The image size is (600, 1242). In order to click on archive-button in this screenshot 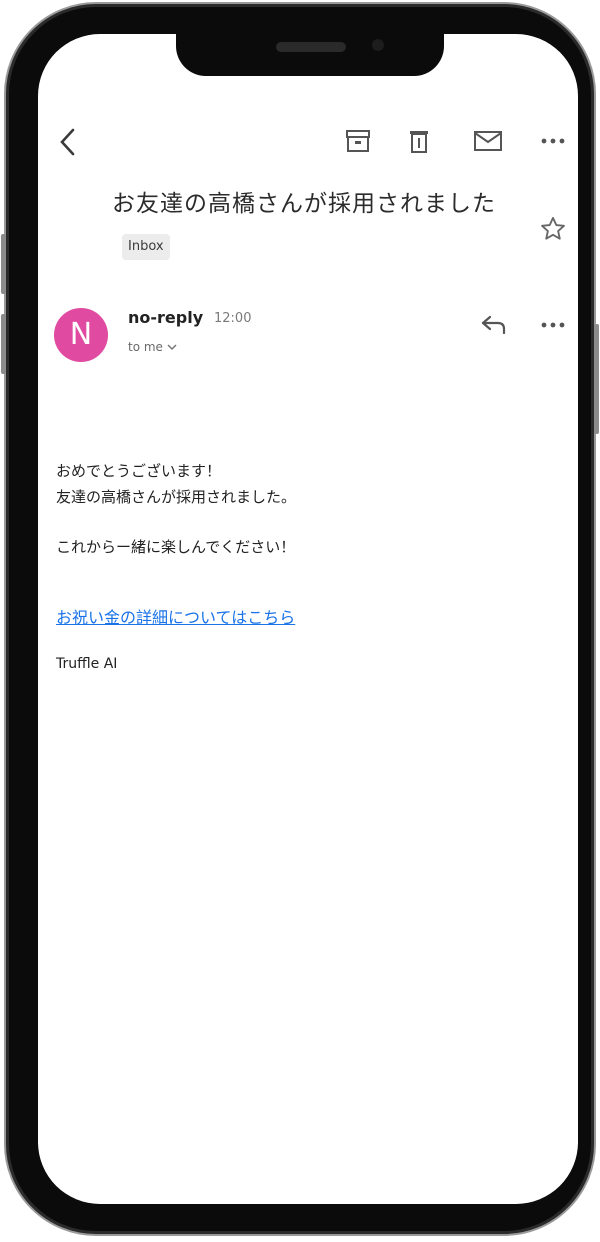, I will do `click(358, 141)`.